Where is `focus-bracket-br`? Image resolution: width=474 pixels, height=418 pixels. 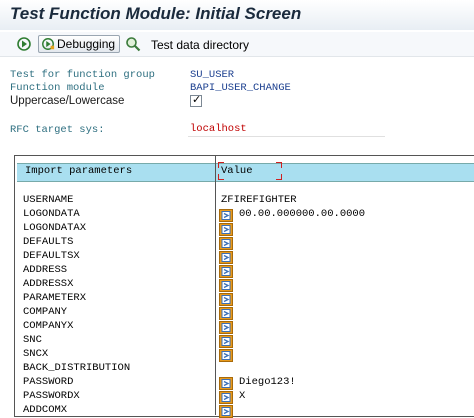
focus-bracket-br is located at coordinates (279, 177).